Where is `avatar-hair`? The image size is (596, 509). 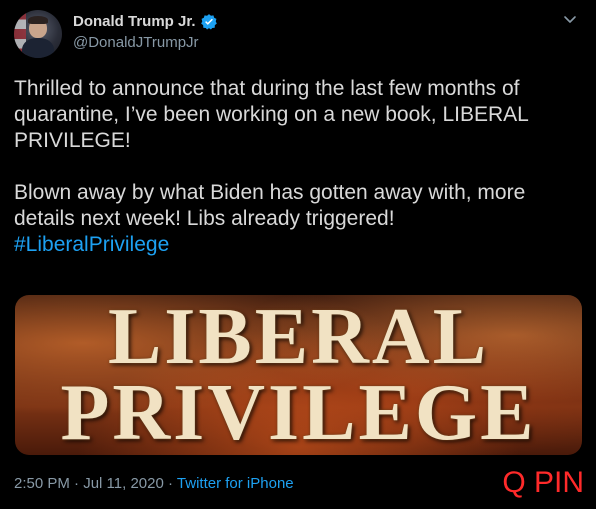 avatar-hair is located at coordinates (38, 20).